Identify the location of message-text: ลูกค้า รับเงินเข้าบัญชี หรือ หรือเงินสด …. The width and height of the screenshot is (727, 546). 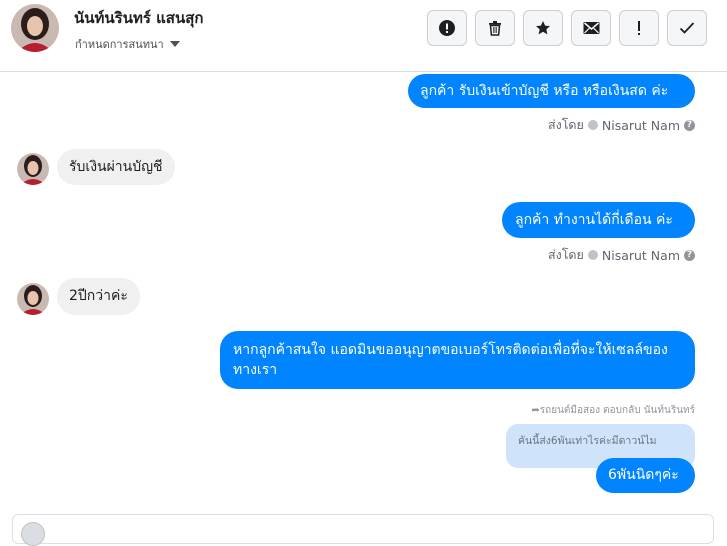
(544, 91).